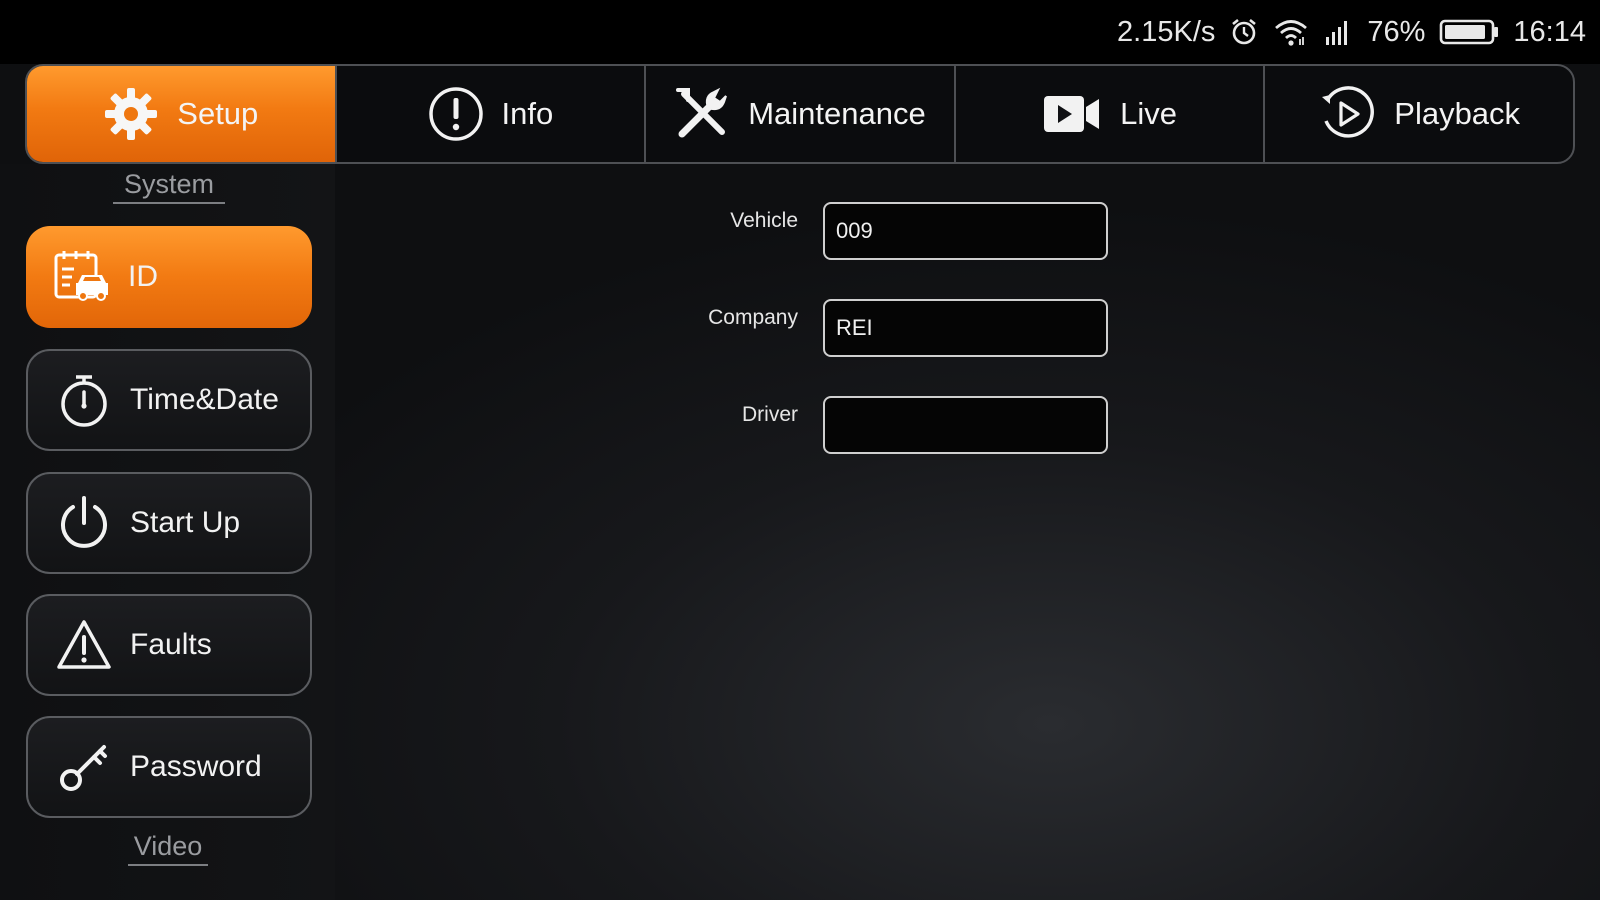 The image size is (1600, 900). Describe the element at coordinates (965, 425) in the screenshot. I see `driver-field` at that location.